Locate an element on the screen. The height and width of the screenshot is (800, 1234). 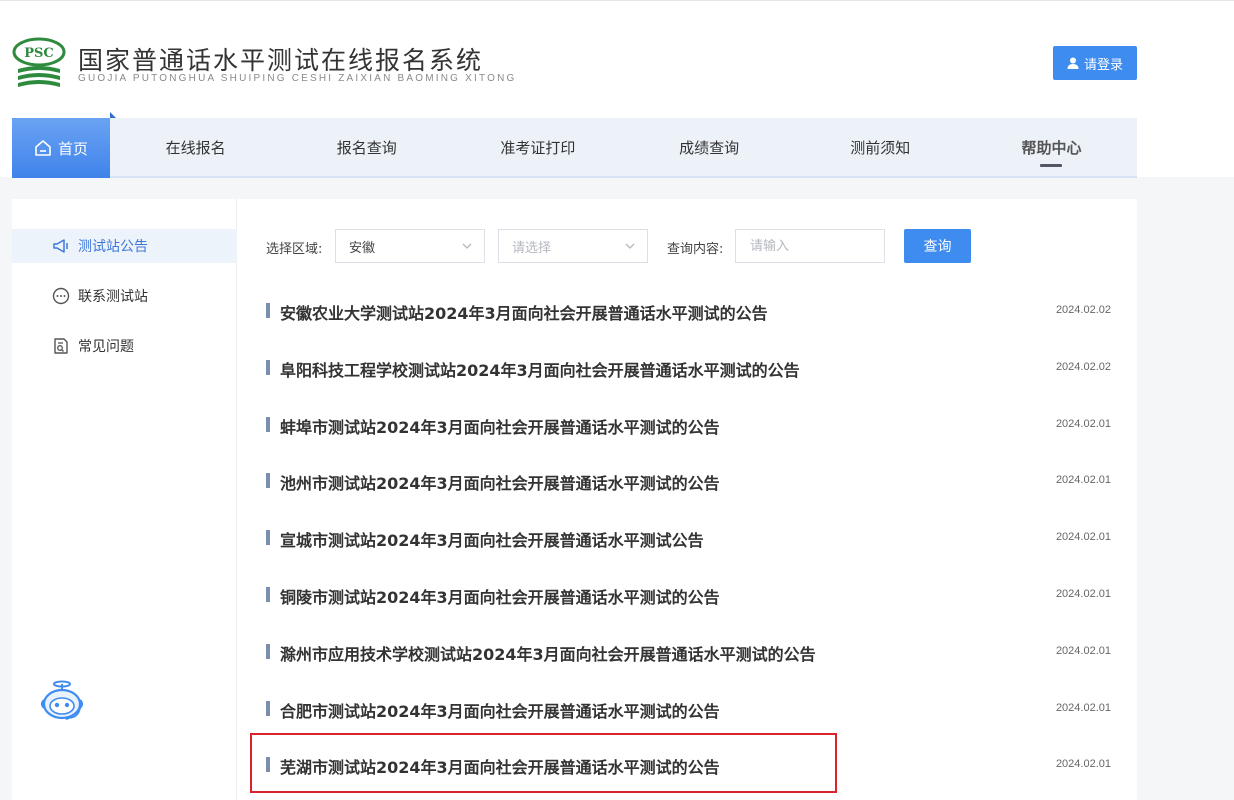
notice-title: 铜陵市测试站2024年3月面向社会开展普通话水平测试的公告 is located at coordinates (500, 596).